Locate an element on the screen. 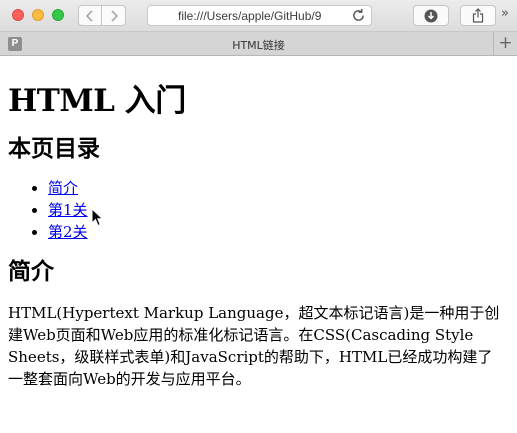 The width and height of the screenshot is (517, 433). url-text: file:///Users/apple/GitHub/9 is located at coordinates (250, 16).